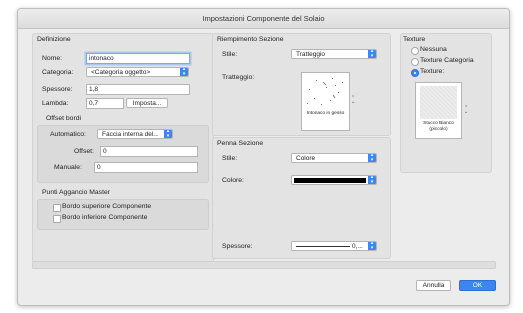 This screenshot has height=313, width=523. What do you see at coordinates (447, 60) in the screenshot?
I see `texture-categoria-label: Texture Categoria` at bounding box center [447, 60].